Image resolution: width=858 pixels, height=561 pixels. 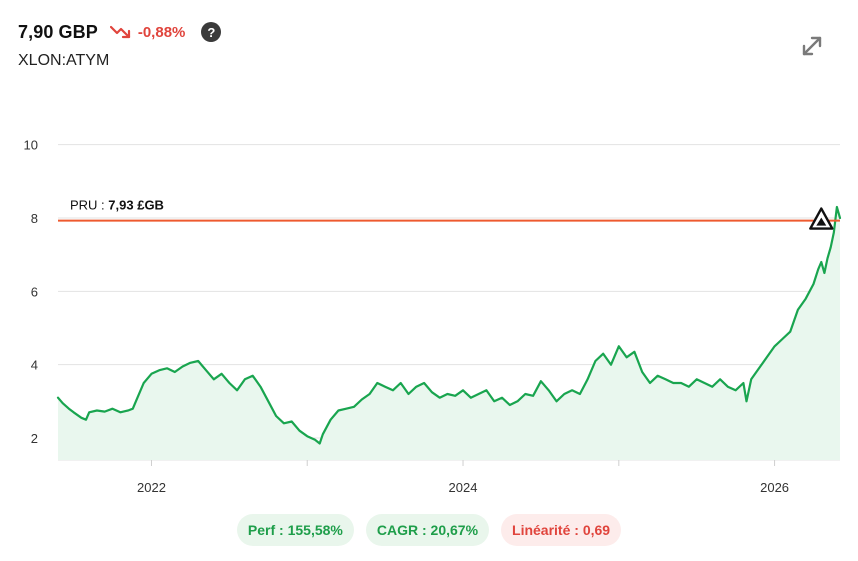 I want to click on y-tick-label: 2, so click(x=34, y=438).